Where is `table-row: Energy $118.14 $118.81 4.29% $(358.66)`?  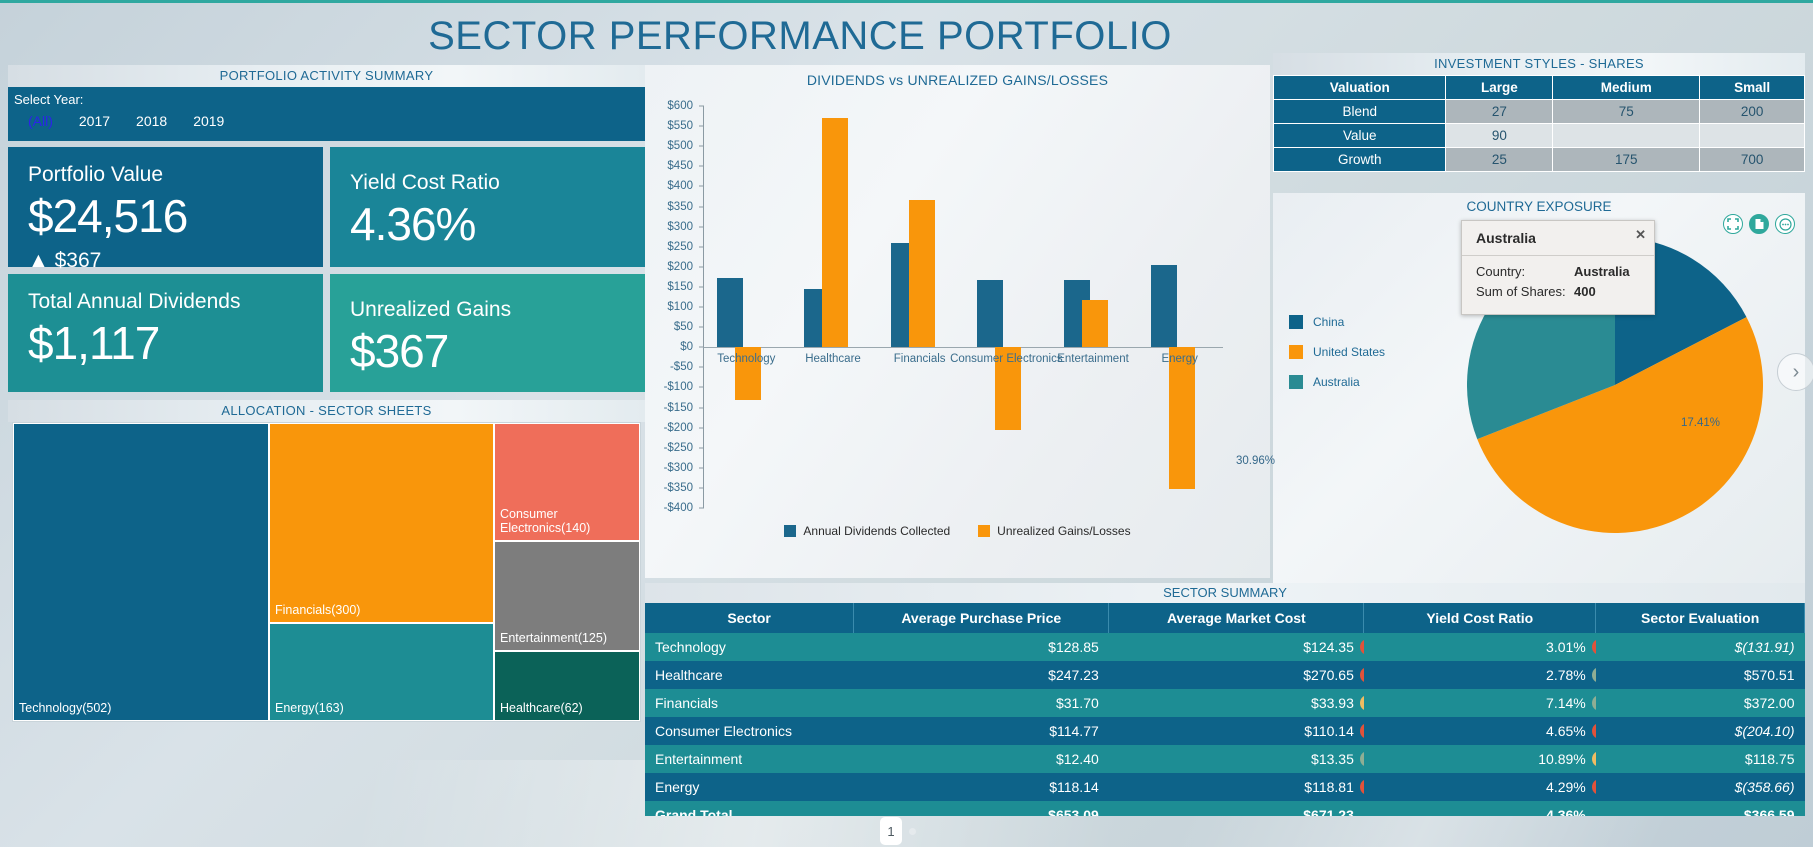 table-row: Energy $118.14 $118.81 4.29% $(358.66) is located at coordinates (1225, 787).